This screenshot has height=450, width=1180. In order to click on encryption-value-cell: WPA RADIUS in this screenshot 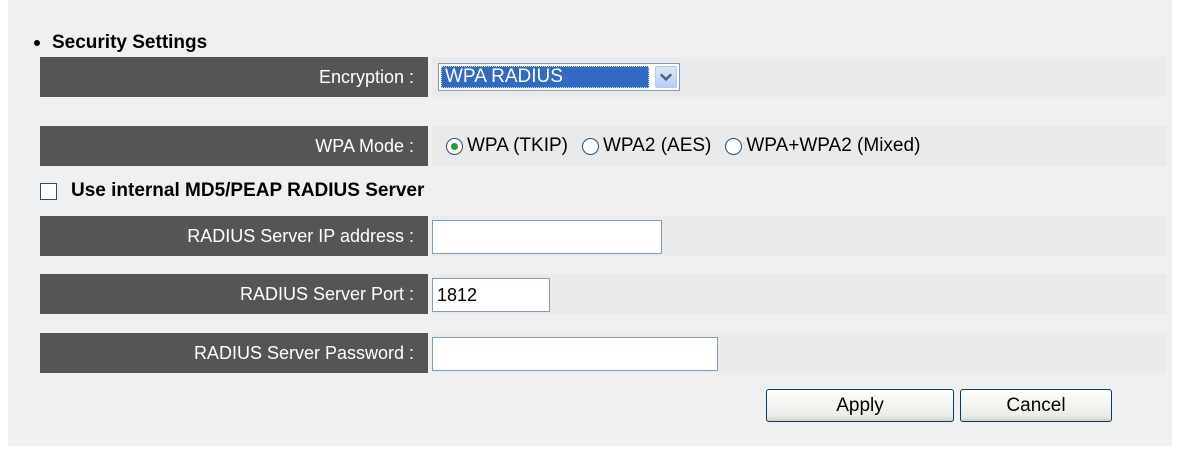, I will do `click(799, 77)`.